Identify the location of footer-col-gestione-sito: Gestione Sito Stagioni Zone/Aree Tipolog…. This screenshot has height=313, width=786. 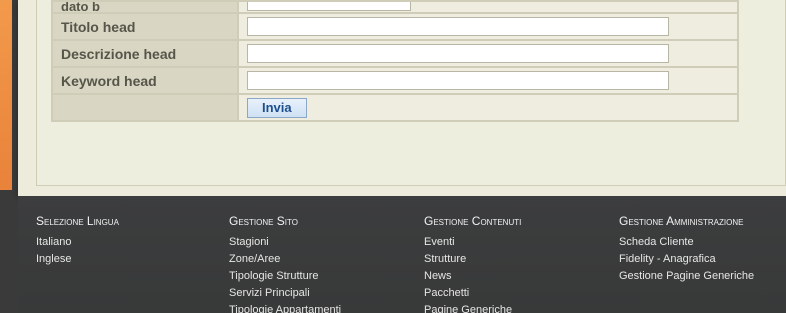
(285, 263).